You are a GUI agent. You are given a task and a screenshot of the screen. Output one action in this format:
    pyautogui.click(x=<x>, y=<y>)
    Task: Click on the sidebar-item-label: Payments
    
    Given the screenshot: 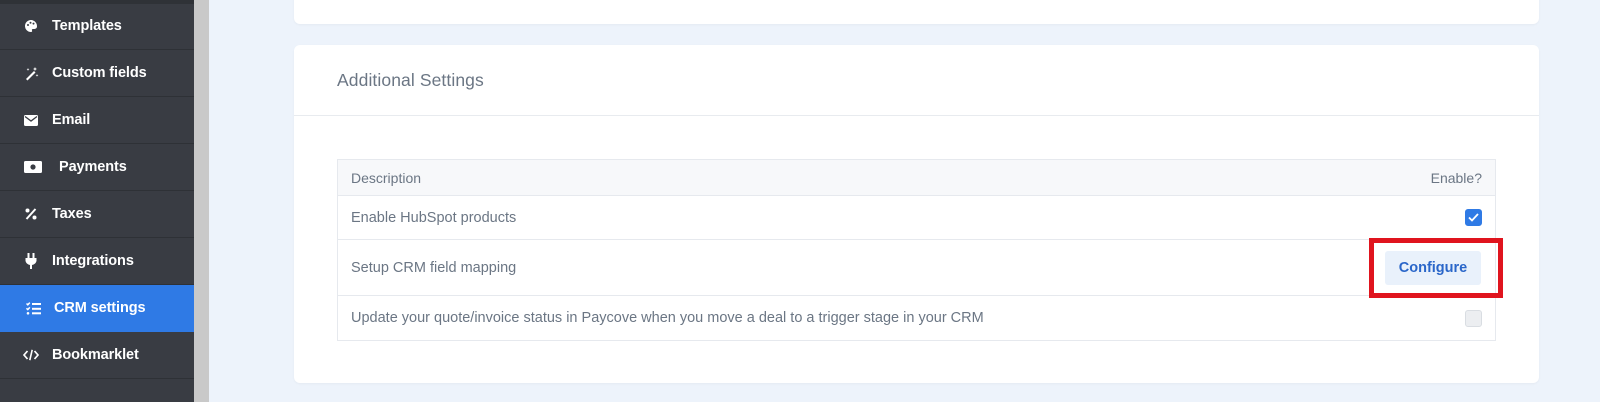 What is the action you would take?
    pyautogui.click(x=93, y=167)
    